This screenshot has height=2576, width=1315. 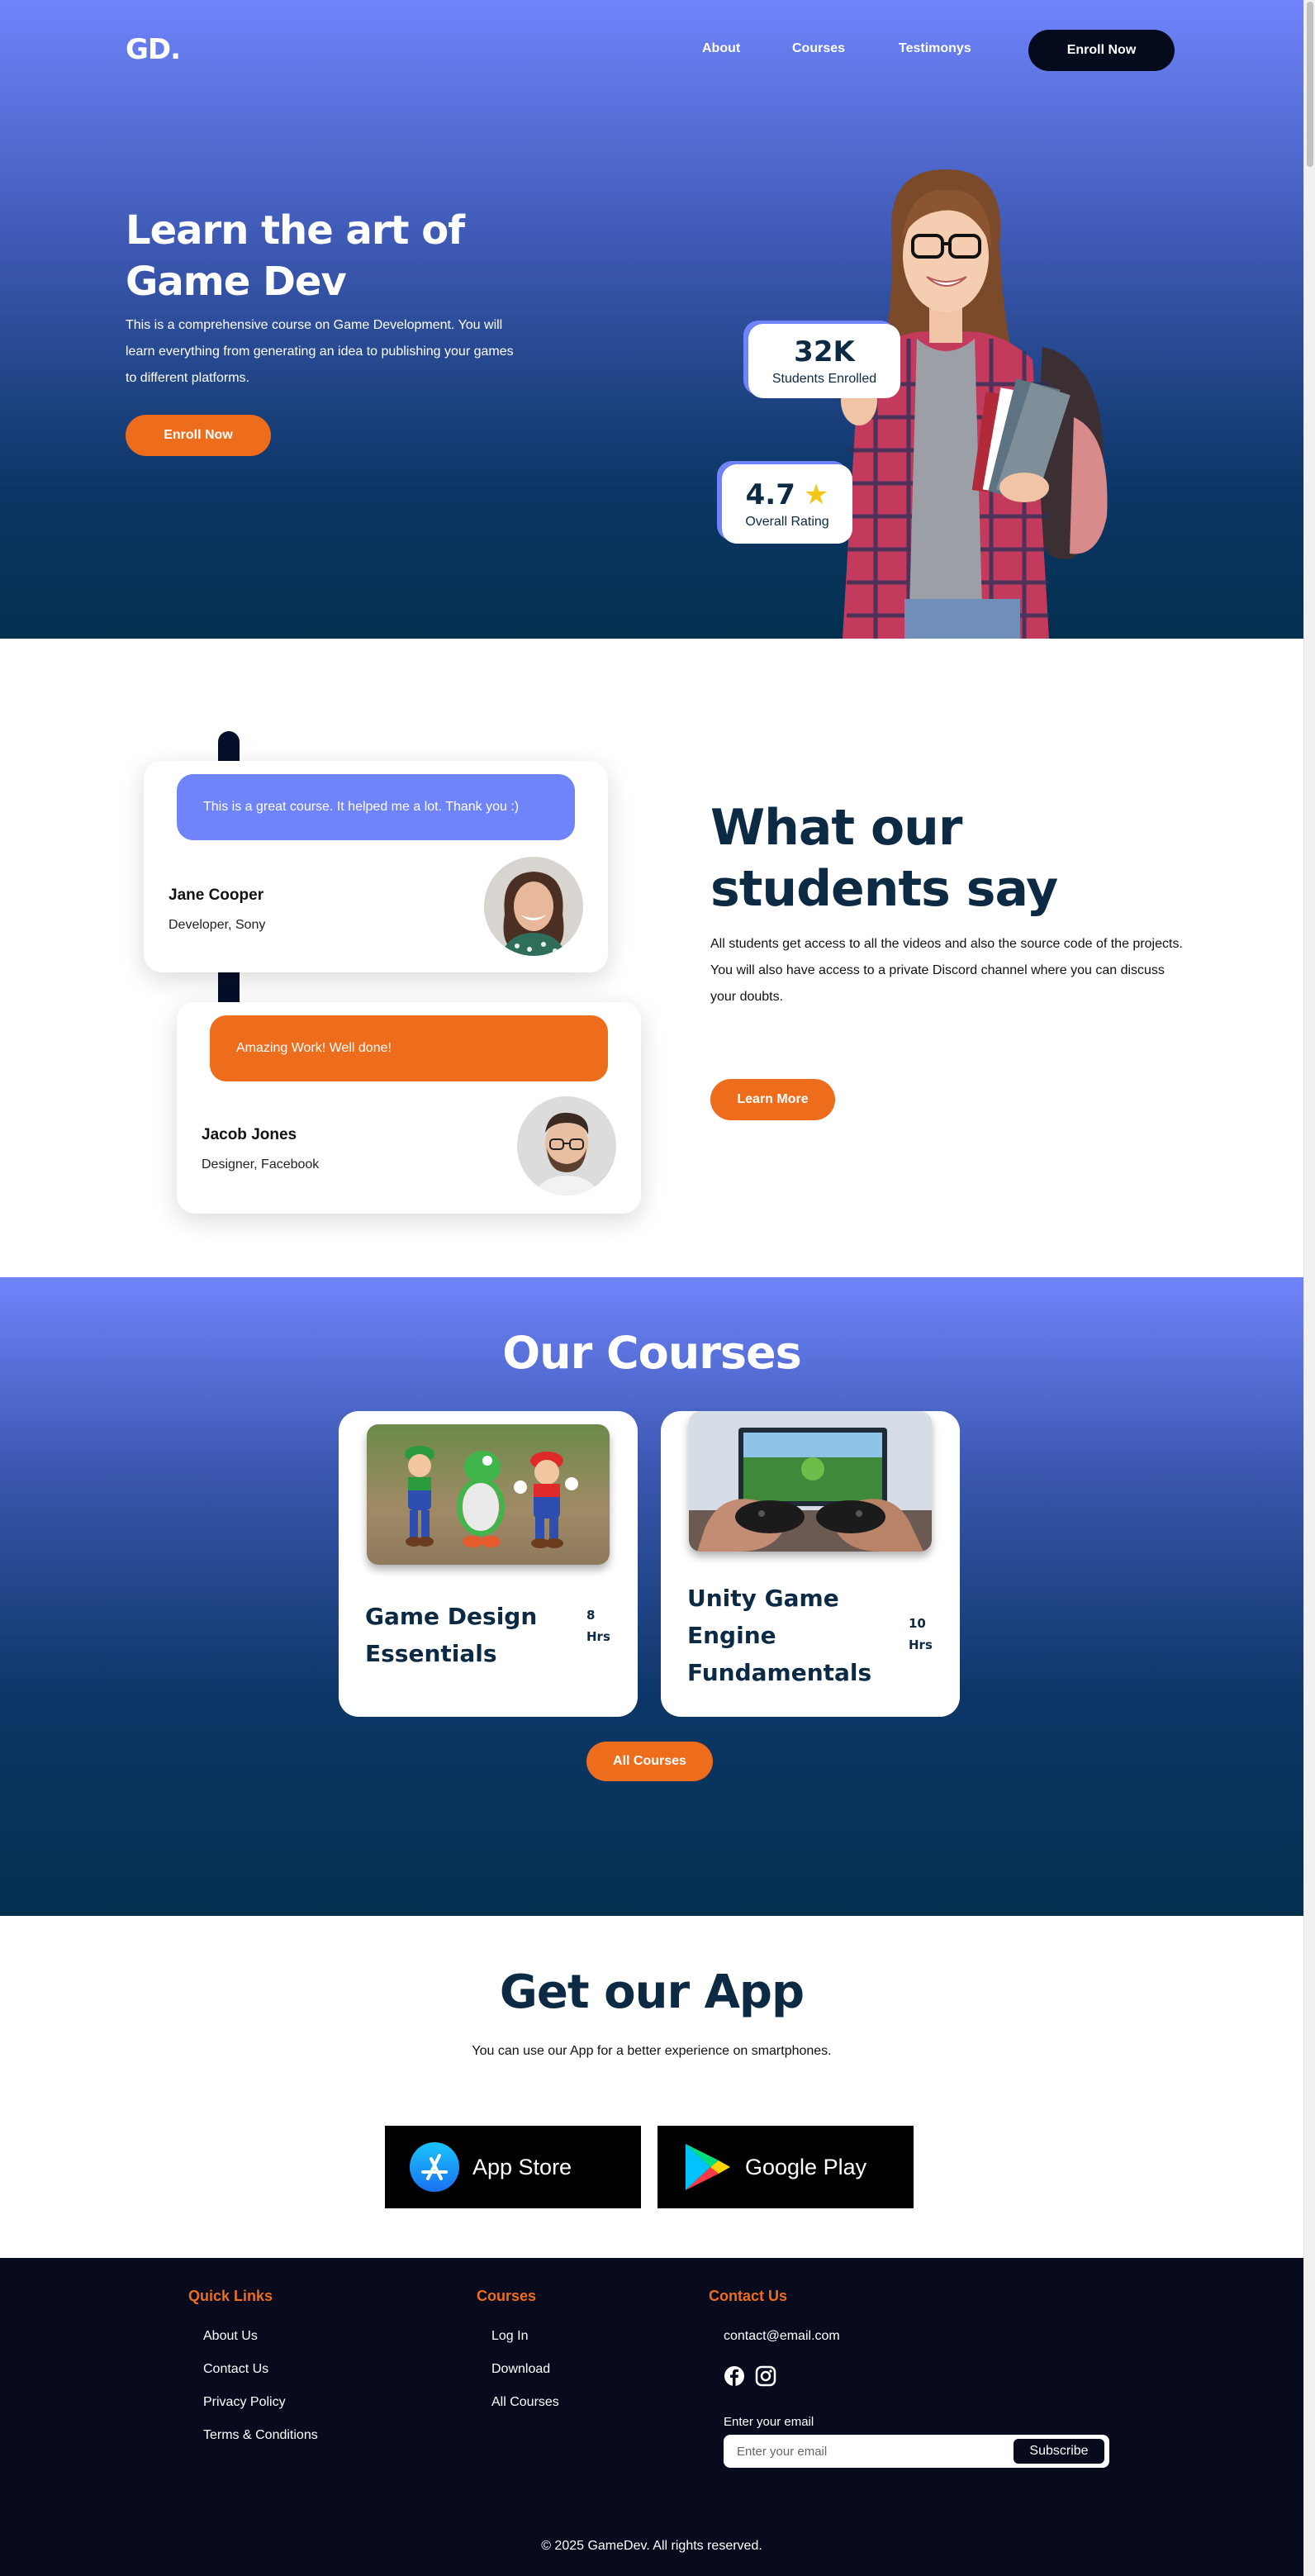 I want to click on testimonial-quote-2: Amazing Work! Well done!, so click(x=409, y=1048).